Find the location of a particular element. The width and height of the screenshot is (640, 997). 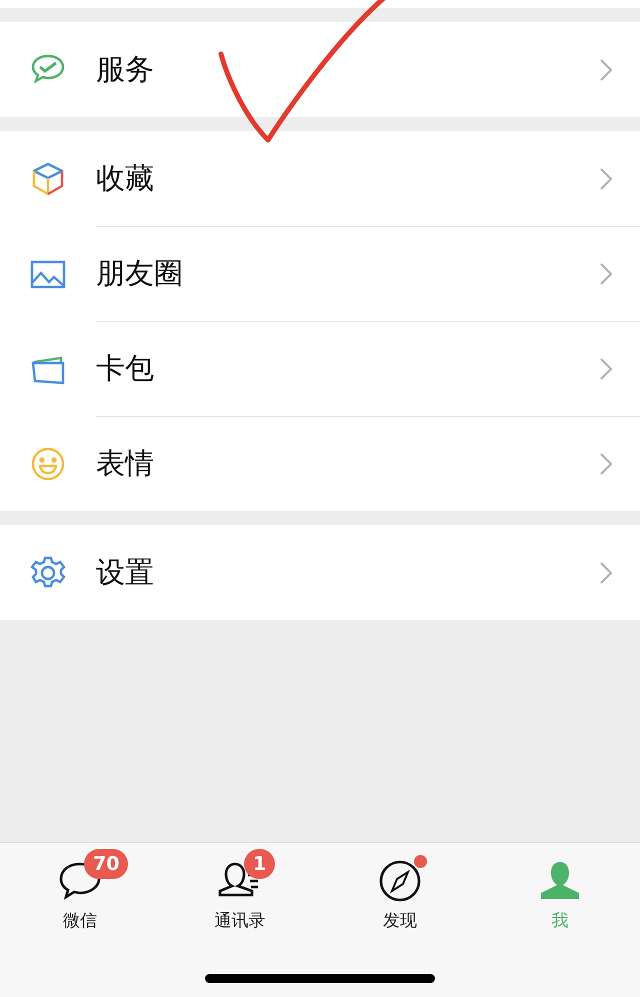

menu-row: 服务 is located at coordinates (320, 69).